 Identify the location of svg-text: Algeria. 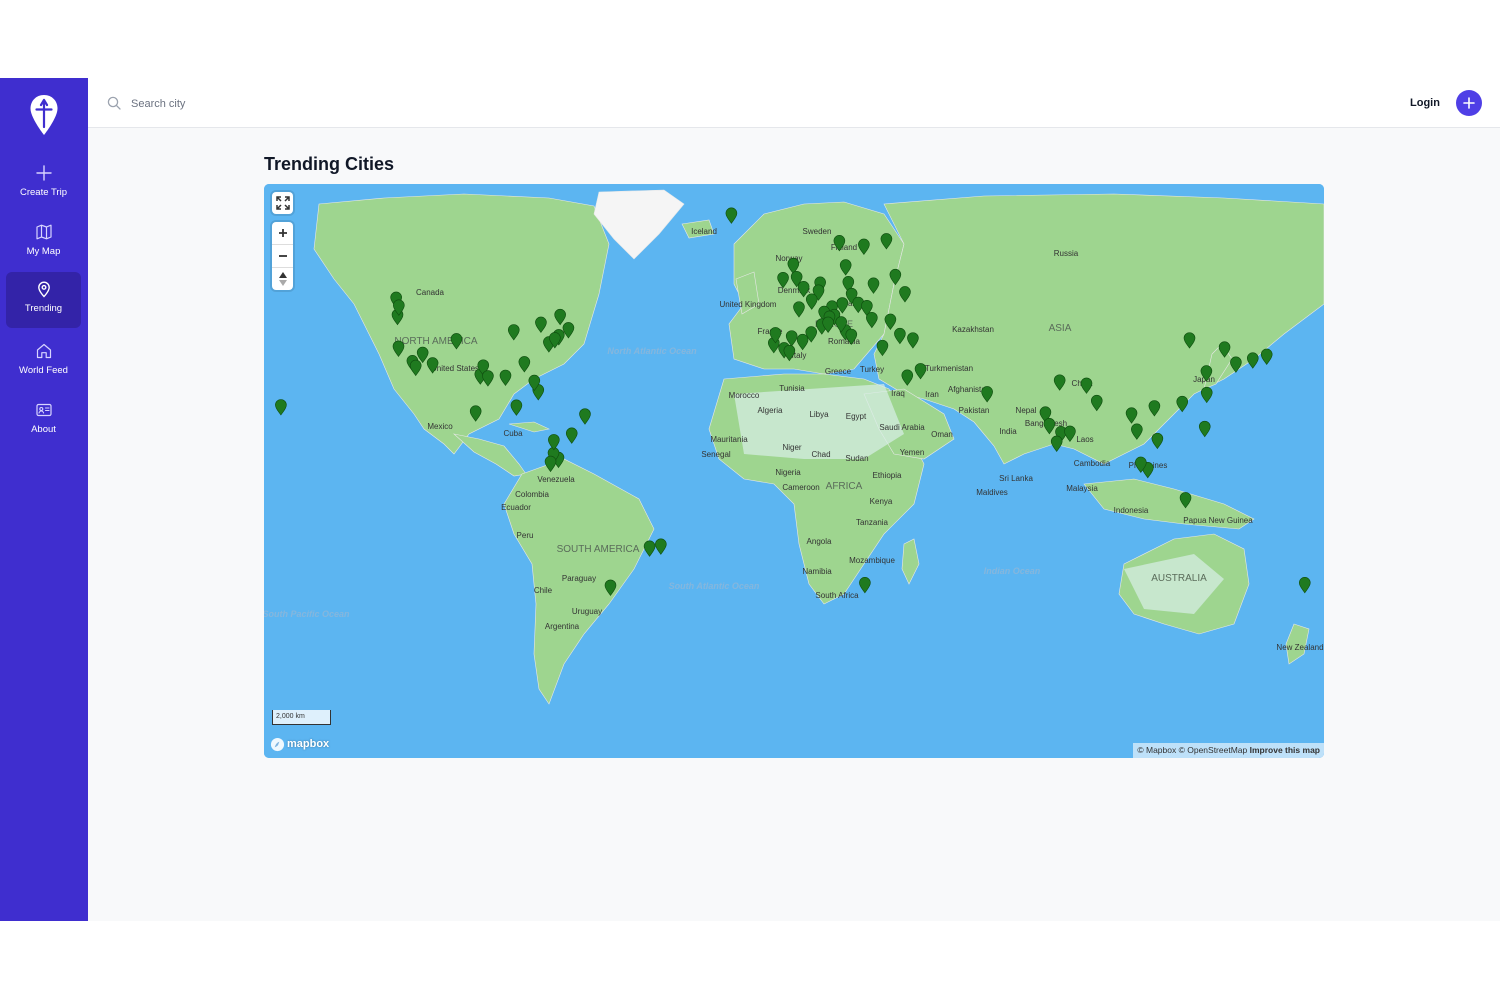
(770, 410).